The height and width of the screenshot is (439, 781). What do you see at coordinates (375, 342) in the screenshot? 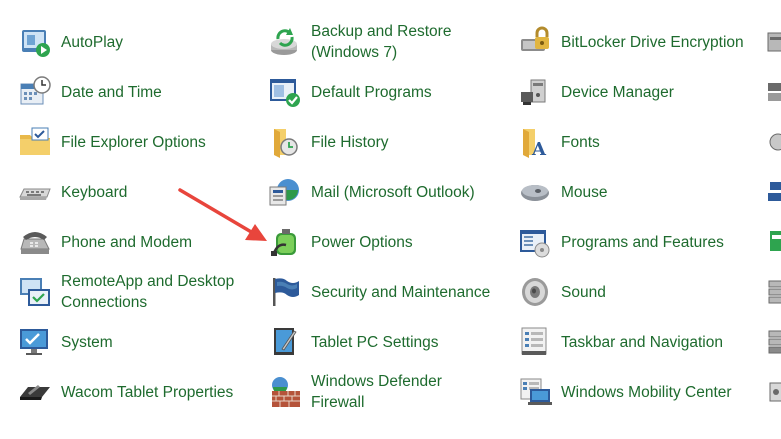
I see `item-label: Tablet PC Settings` at bounding box center [375, 342].